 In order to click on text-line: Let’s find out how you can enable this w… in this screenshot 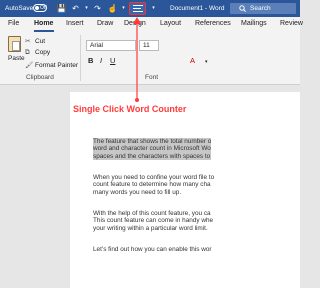, I will do `click(152, 249)`.